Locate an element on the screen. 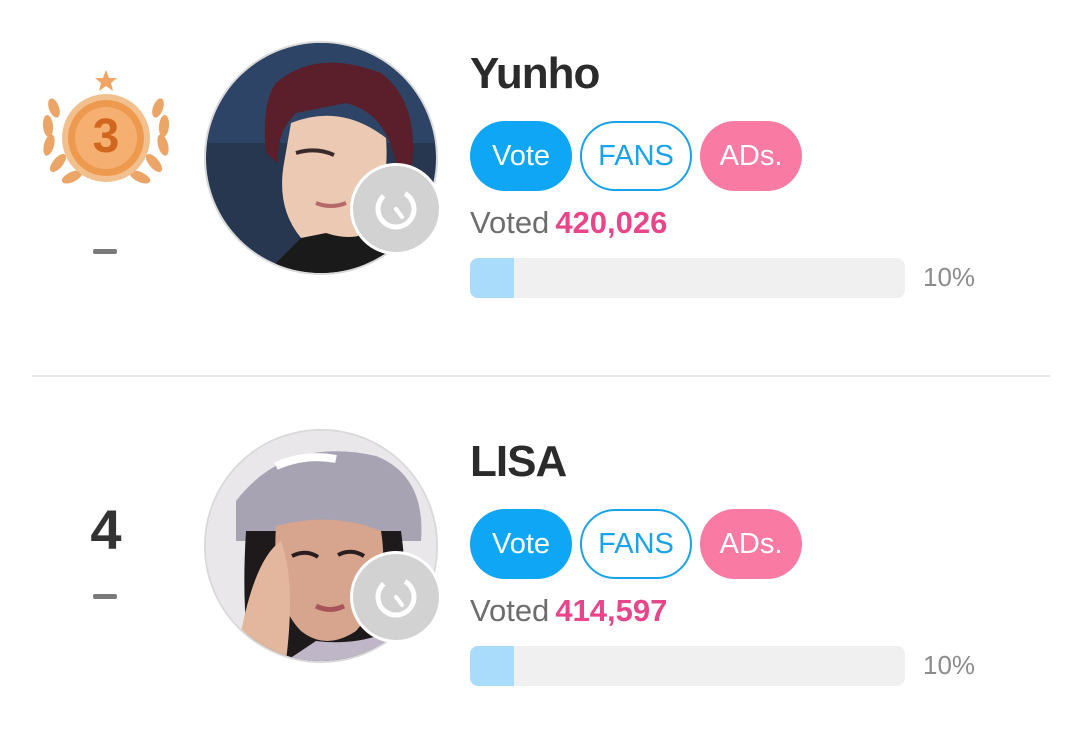 Image resolution: width=1079 pixels, height=756 pixels. artist-name: LISA is located at coordinates (518, 461).